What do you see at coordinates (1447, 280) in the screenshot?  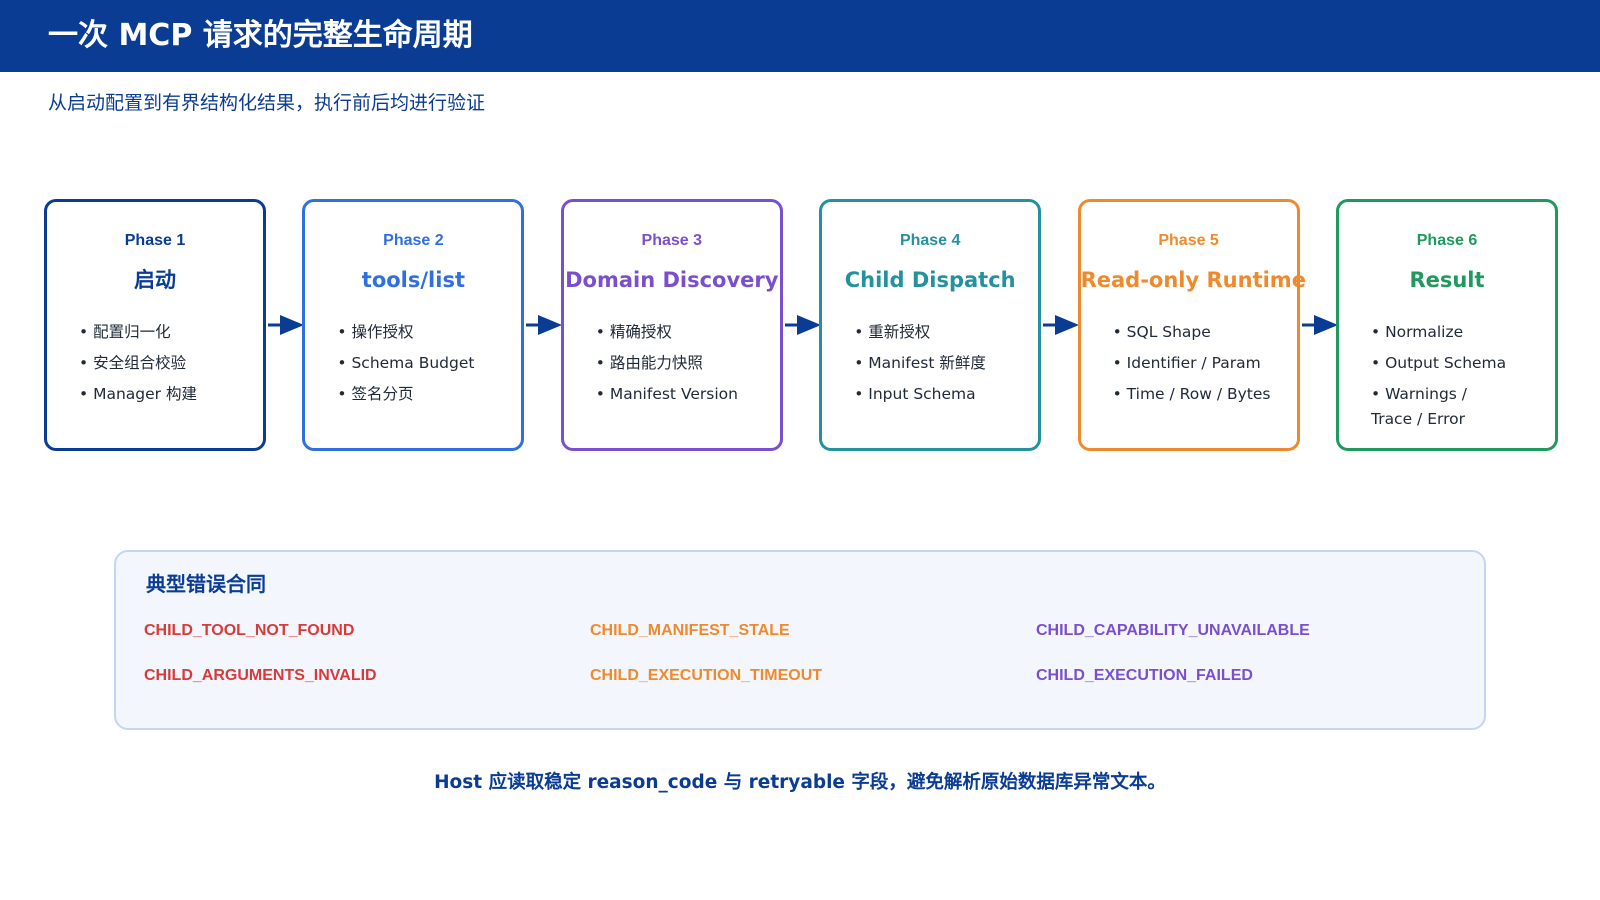 I see `phase-name: Result` at bounding box center [1447, 280].